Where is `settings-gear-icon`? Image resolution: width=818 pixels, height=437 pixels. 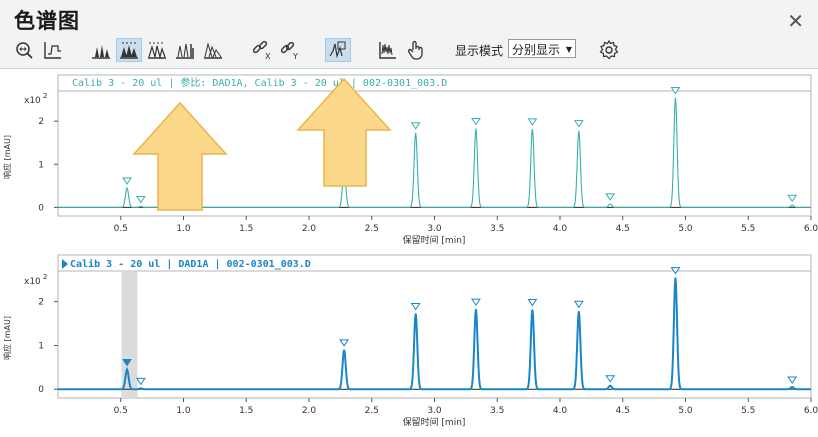 settings-gear-icon is located at coordinates (609, 50).